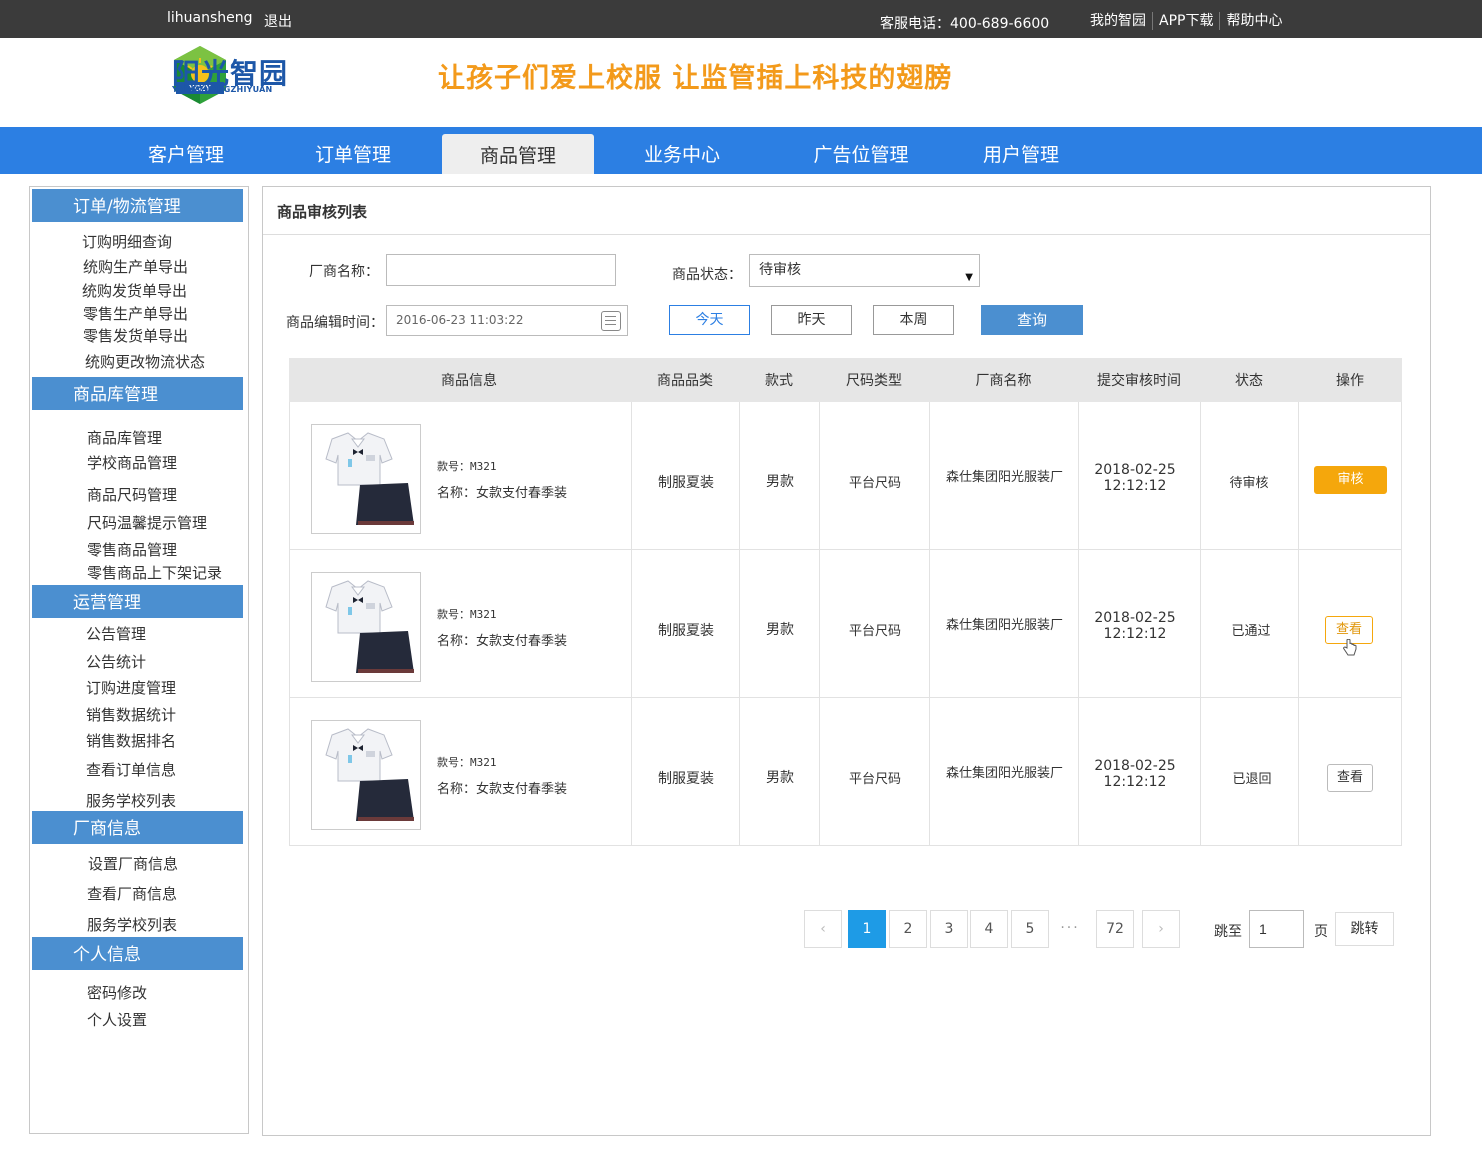 This screenshot has width=1482, height=1158. Describe the element at coordinates (132, 893) in the screenshot. I see `sidebar-item: 查看厂商信息` at that location.